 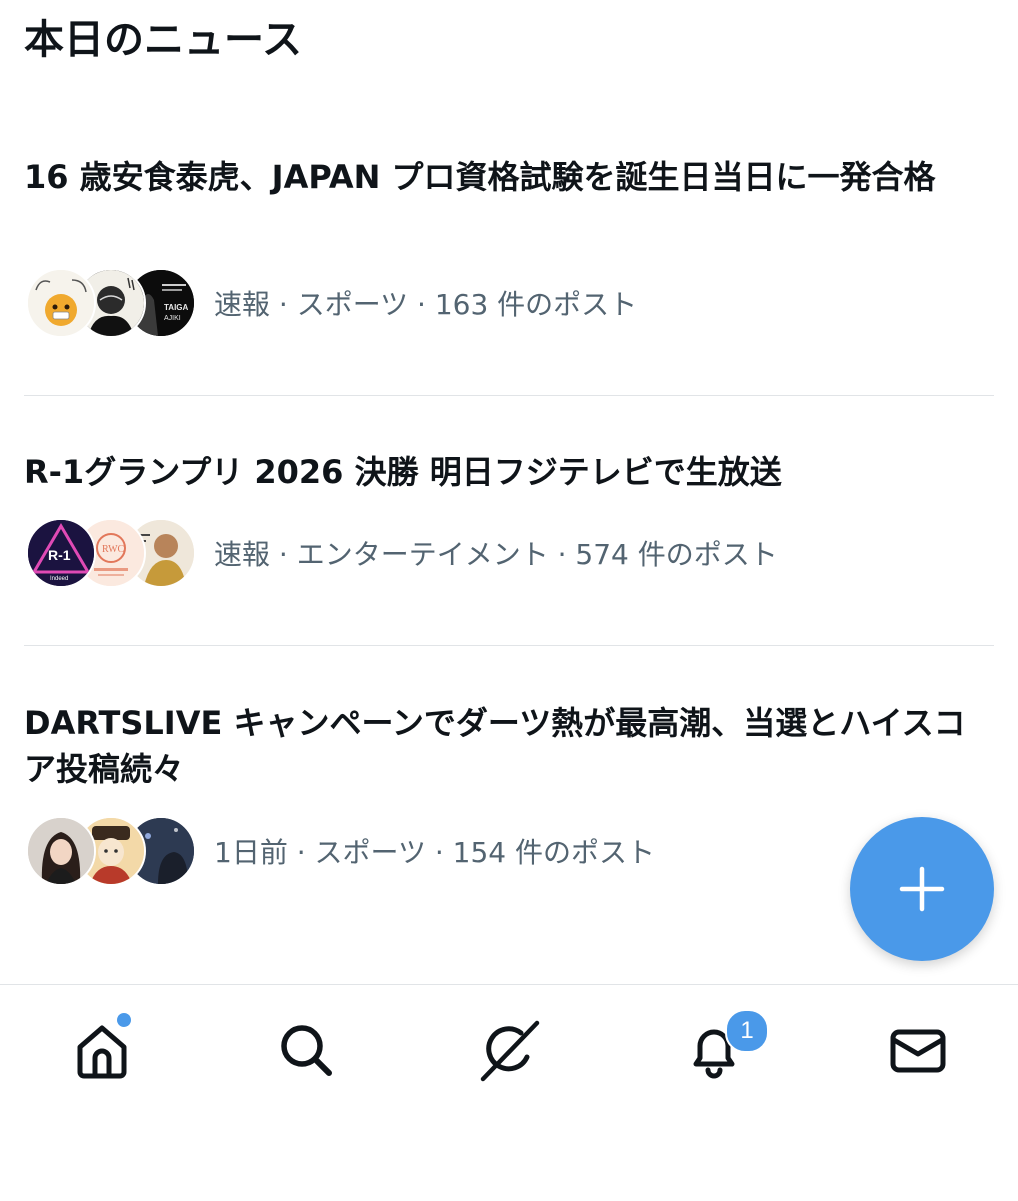 I want to click on news-headline: DARTSLIVE キャンペーンでダーツ熱が最高潮、当選とハイスコア投稿続々, so click(x=495, y=746).